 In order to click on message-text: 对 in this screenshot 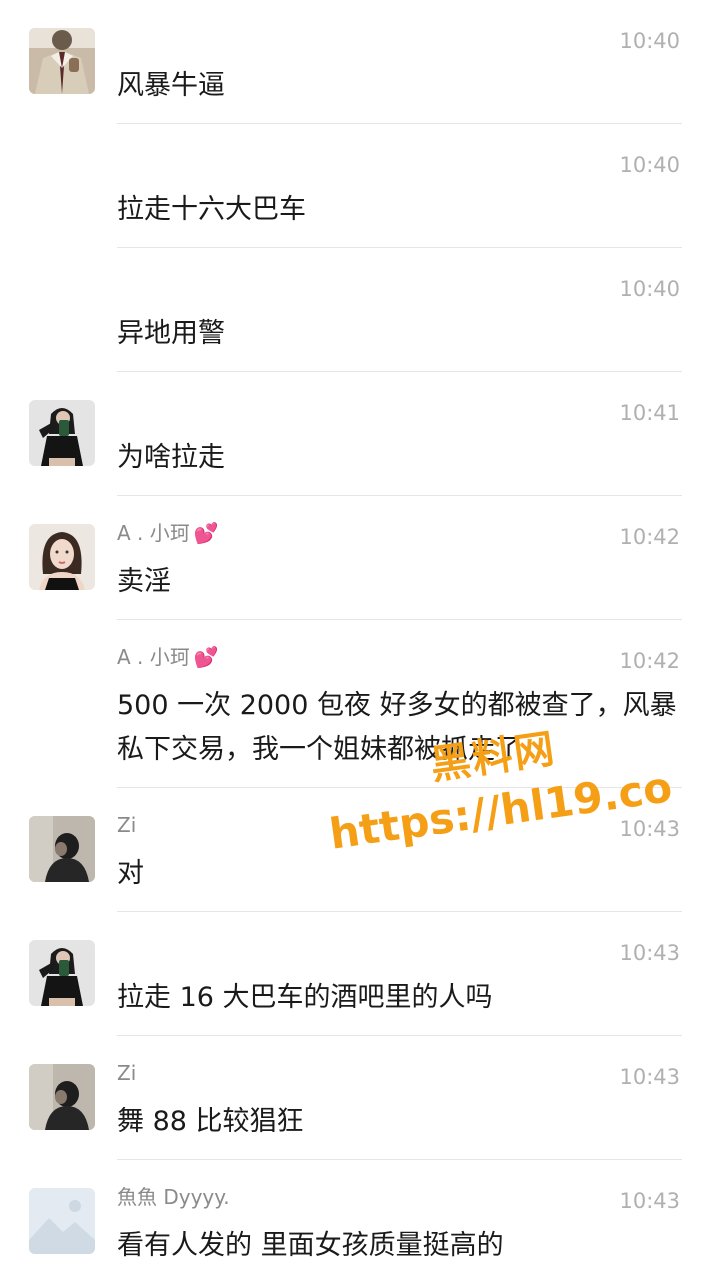, I will do `click(130, 873)`.